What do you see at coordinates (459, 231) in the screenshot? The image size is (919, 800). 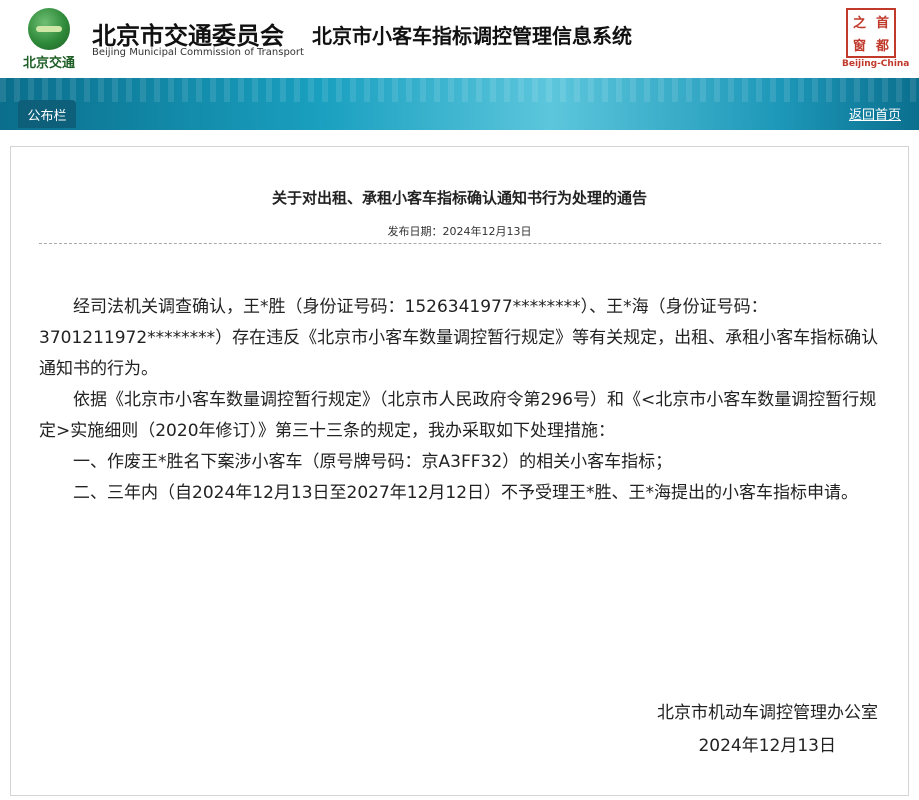 I see `publish-date: 发布日期：2024年12月13日` at bounding box center [459, 231].